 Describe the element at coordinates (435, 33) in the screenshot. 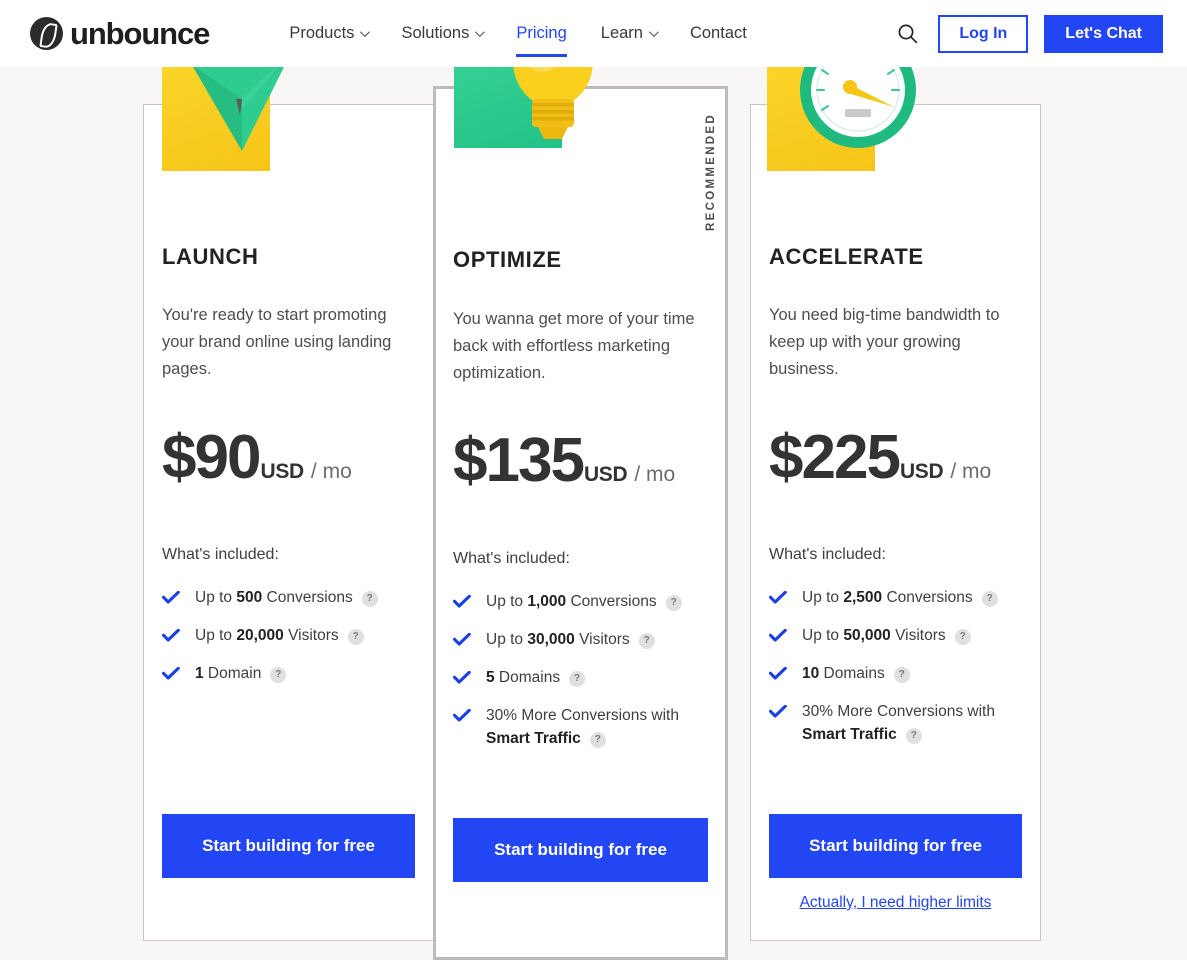

I see `nav-label: Solutions` at that location.